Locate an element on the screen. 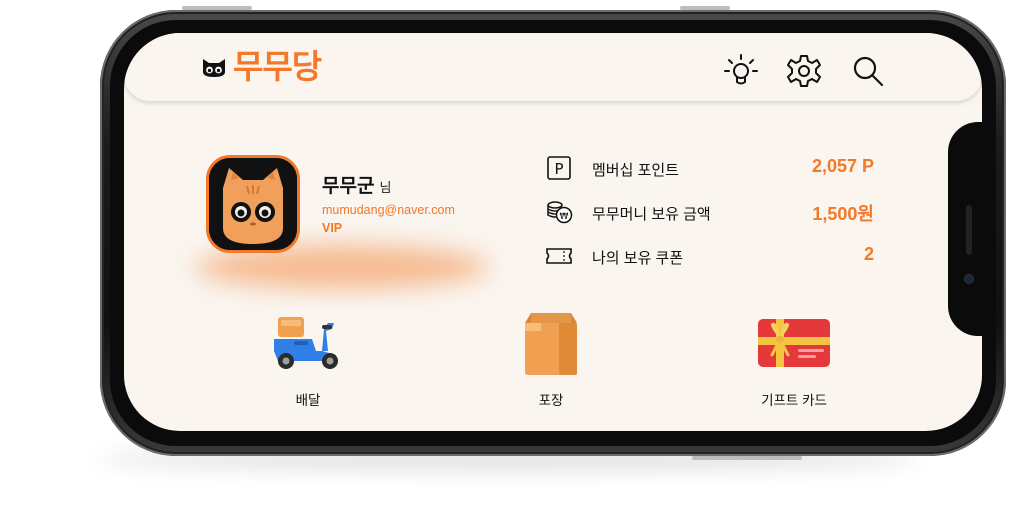 The width and height of the screenshot is (1022, 516). stat-label: 멤버십 포인트 is located at coordinates (635, 170).